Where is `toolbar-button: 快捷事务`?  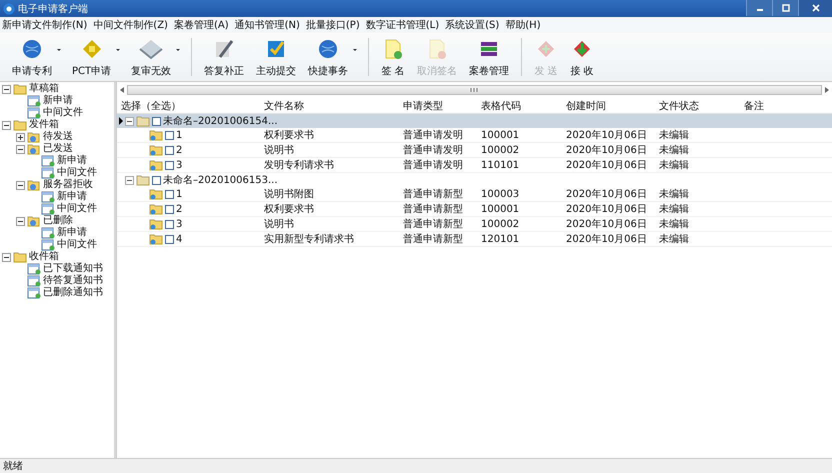
toolbar-button: 快捷事务 is located at coordinates (328, 57).